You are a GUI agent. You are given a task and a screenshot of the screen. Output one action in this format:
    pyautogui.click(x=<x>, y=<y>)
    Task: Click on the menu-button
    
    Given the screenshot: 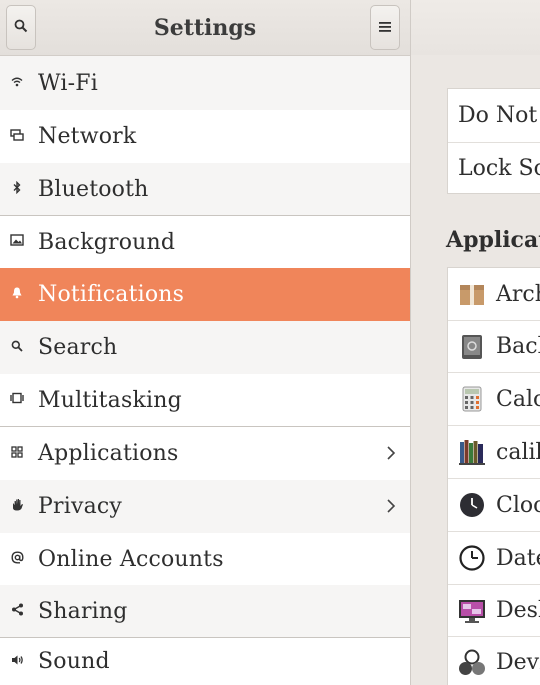 What is the action you would take?
    pyautogui.click(x=385, y=27)
    